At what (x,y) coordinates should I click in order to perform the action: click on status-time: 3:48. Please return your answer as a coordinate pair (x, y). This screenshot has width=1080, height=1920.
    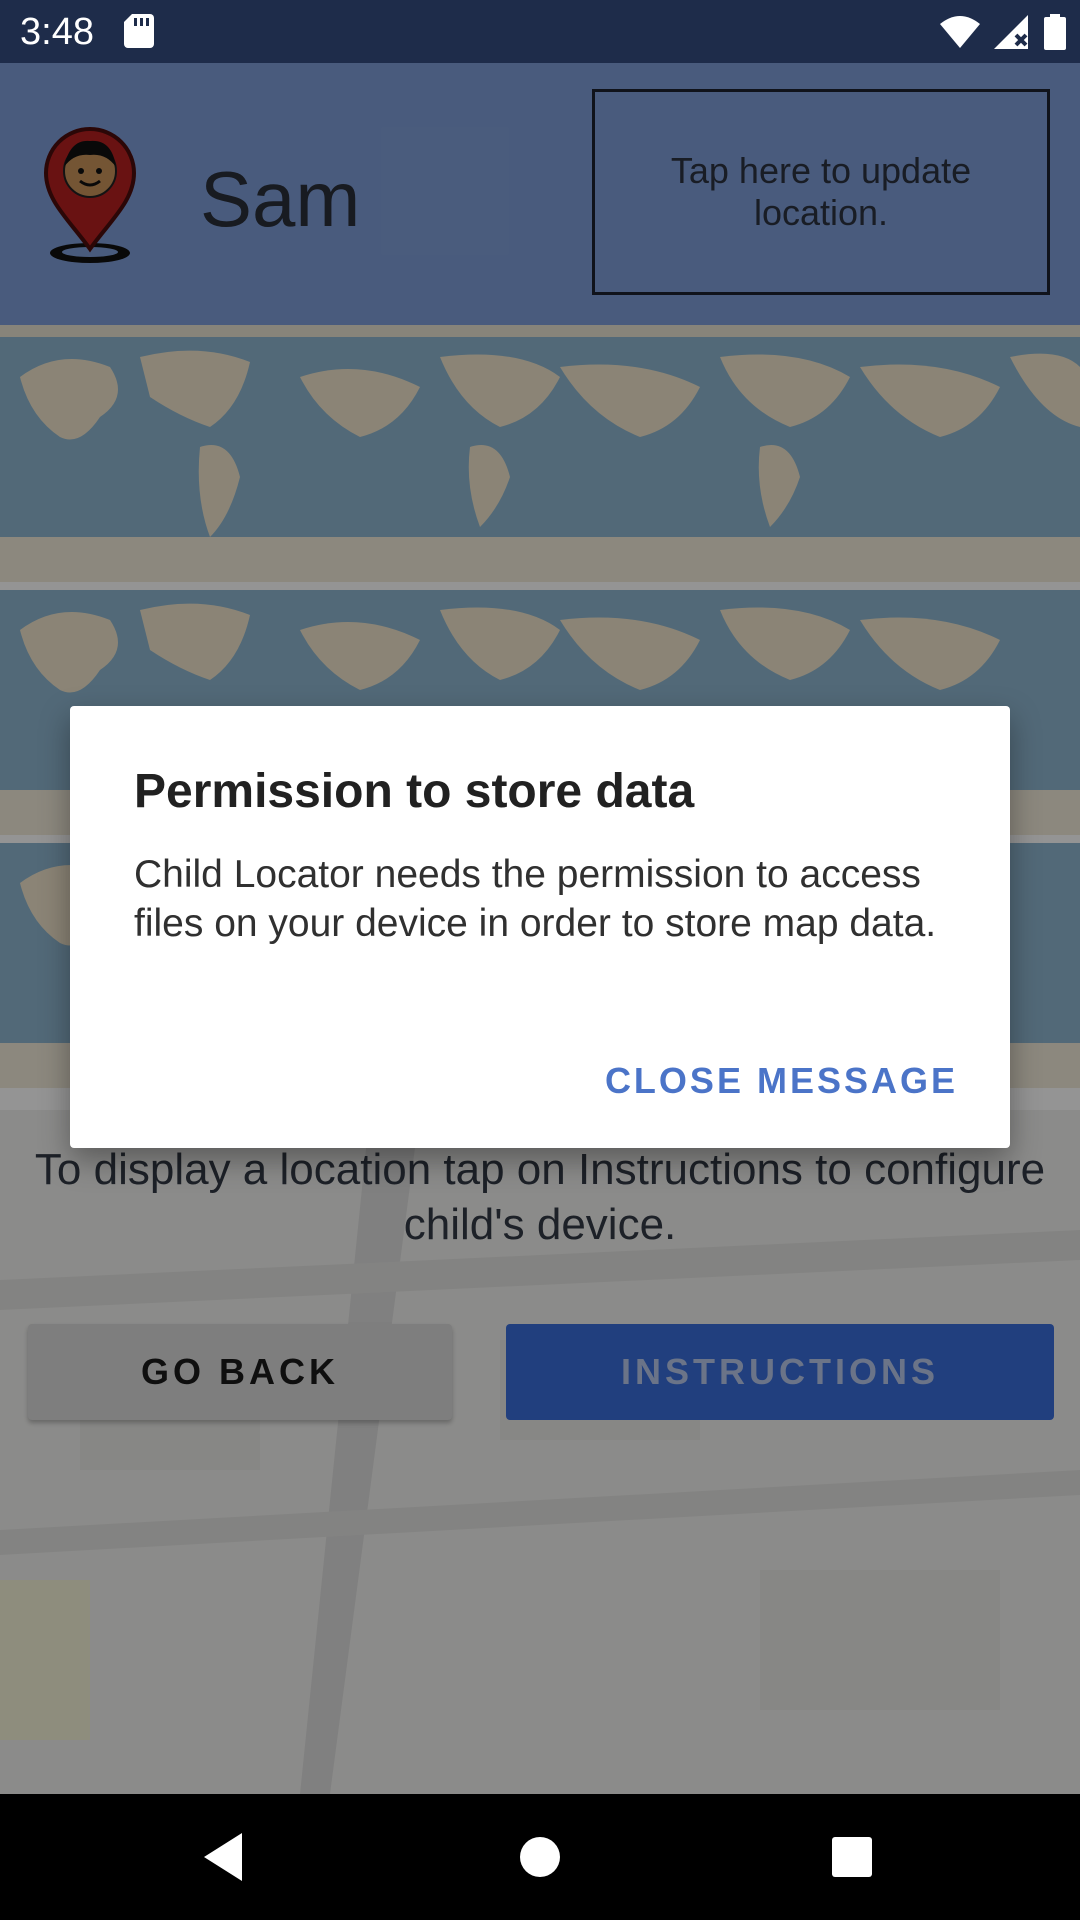
    Looking at the image, I should click on (57, 32).